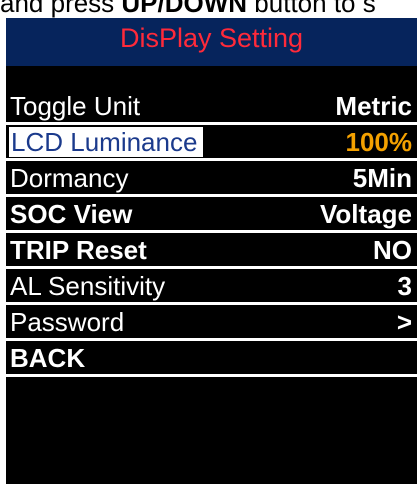 Image resolution: width=417 pixels, height=484 pixels. I want to click on menu-item-value: 5Min, so click(382, 178).